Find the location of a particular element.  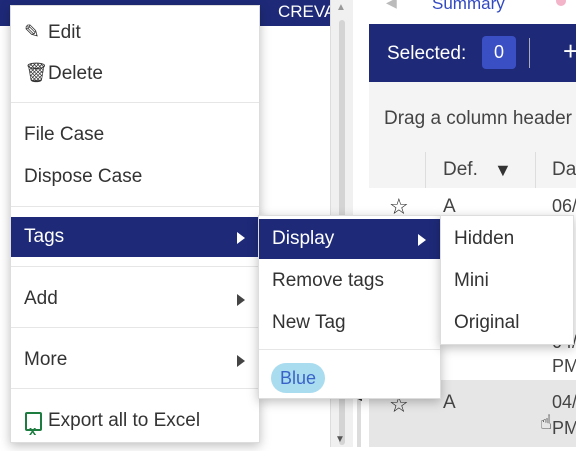

menu-item-file-case: File Case is located at coordinates (135, 135).